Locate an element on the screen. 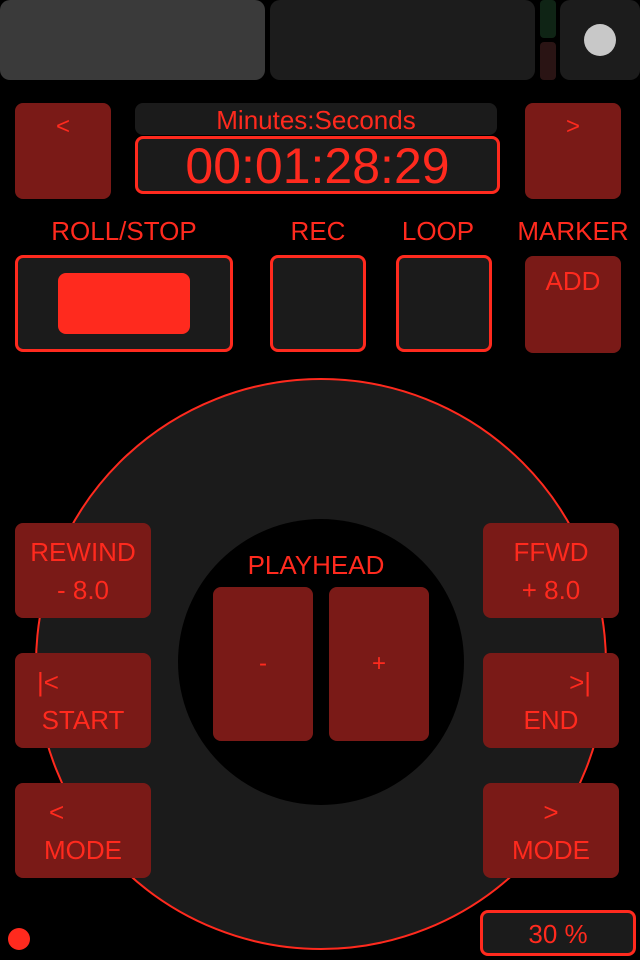 The image size is (640, 960). ffwd-button: FFWD + 8.0 is located at coordinates (551, 570).